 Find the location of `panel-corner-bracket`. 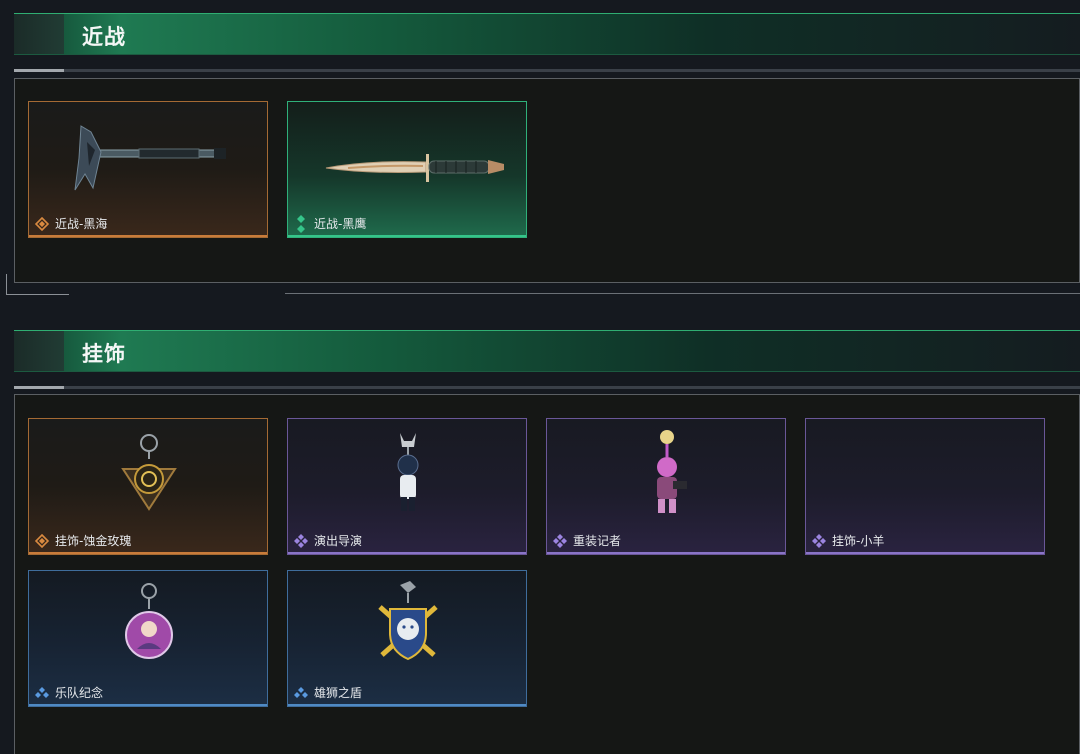

panel-corner-bracket is located at coordinates (37, 284).